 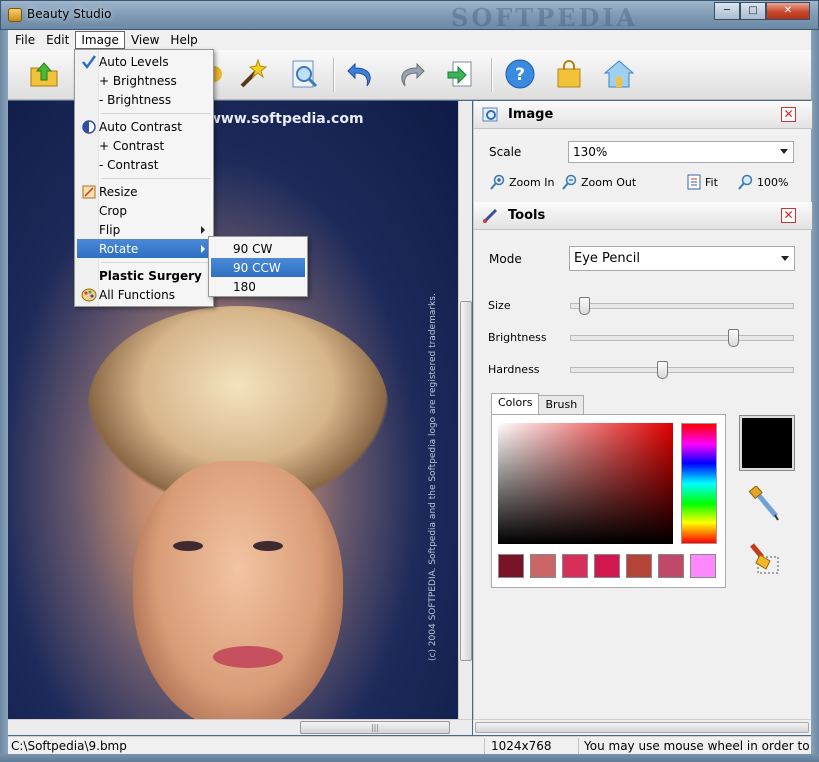 What do you see at coordinates (763, 182) in the screenshot?
I see `actual-size-button: 100%` at bounding box center [763, 182].